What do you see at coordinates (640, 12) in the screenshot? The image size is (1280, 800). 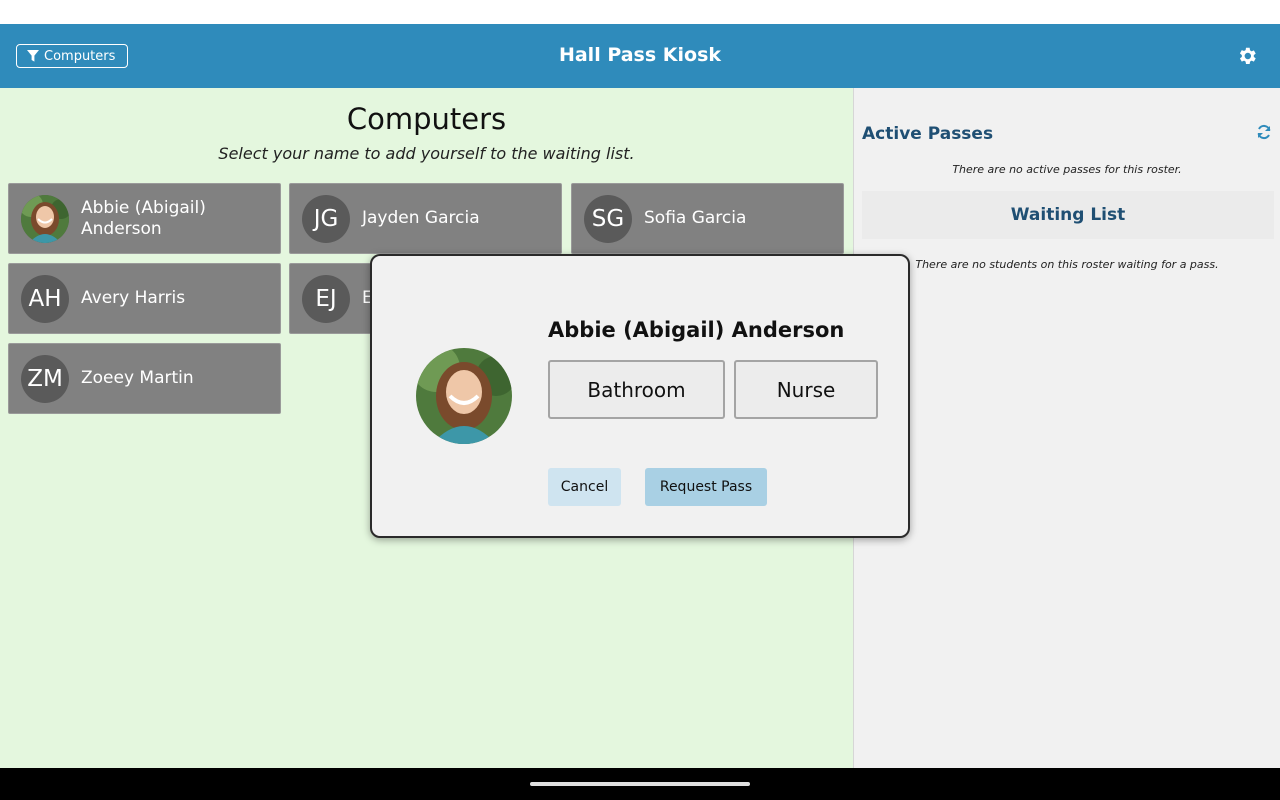 I see `status-bar` at bounding box center [640, 12].